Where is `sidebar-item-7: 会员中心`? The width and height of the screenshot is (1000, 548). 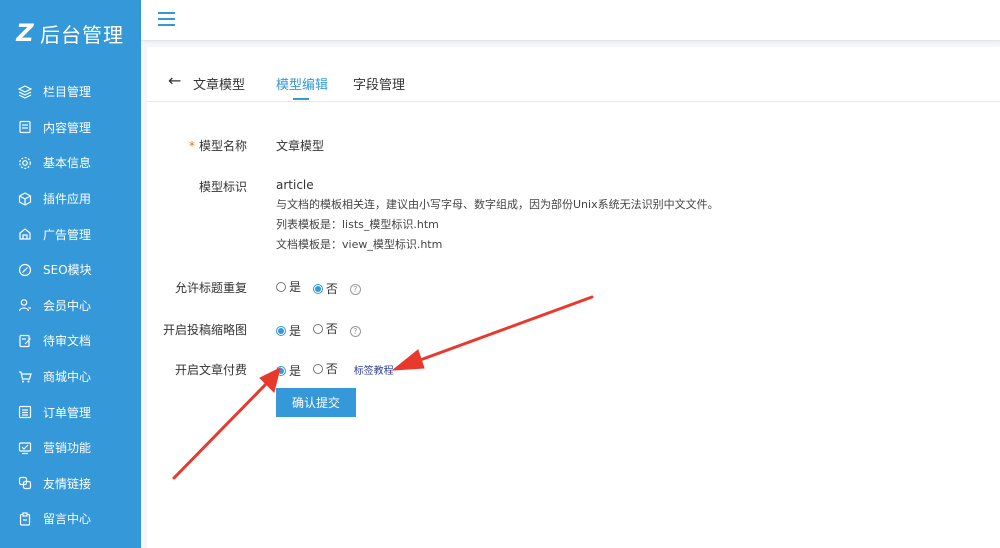
sidebar-item-7: 会员中心 is located at coordinates (70, 306).